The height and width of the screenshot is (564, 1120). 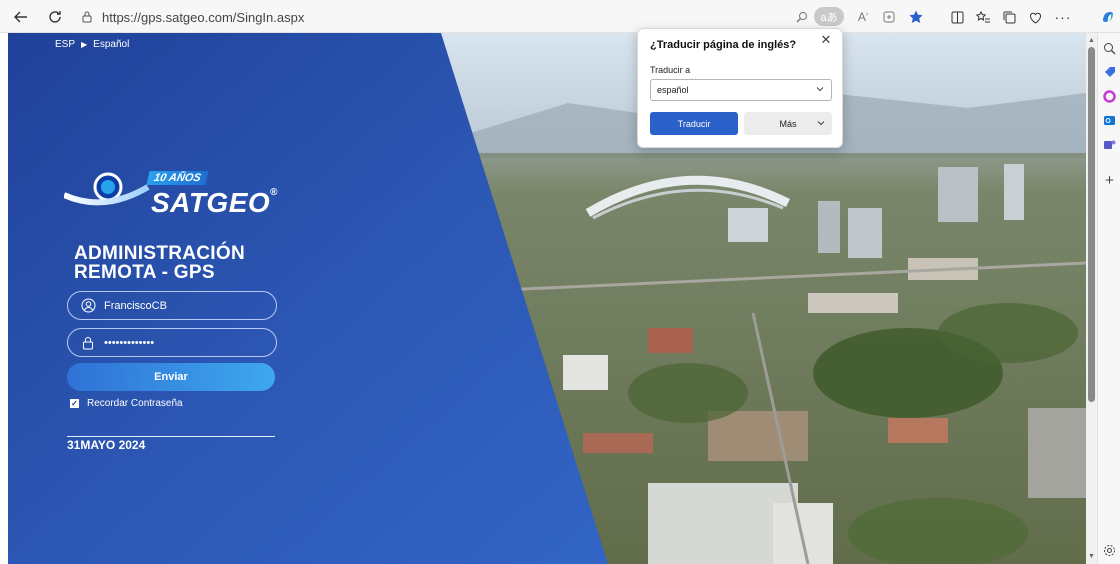 What do you see at coordinates (87, 17) in the screenshot?
I see `lock-icon` at bounding box center [87, 17].